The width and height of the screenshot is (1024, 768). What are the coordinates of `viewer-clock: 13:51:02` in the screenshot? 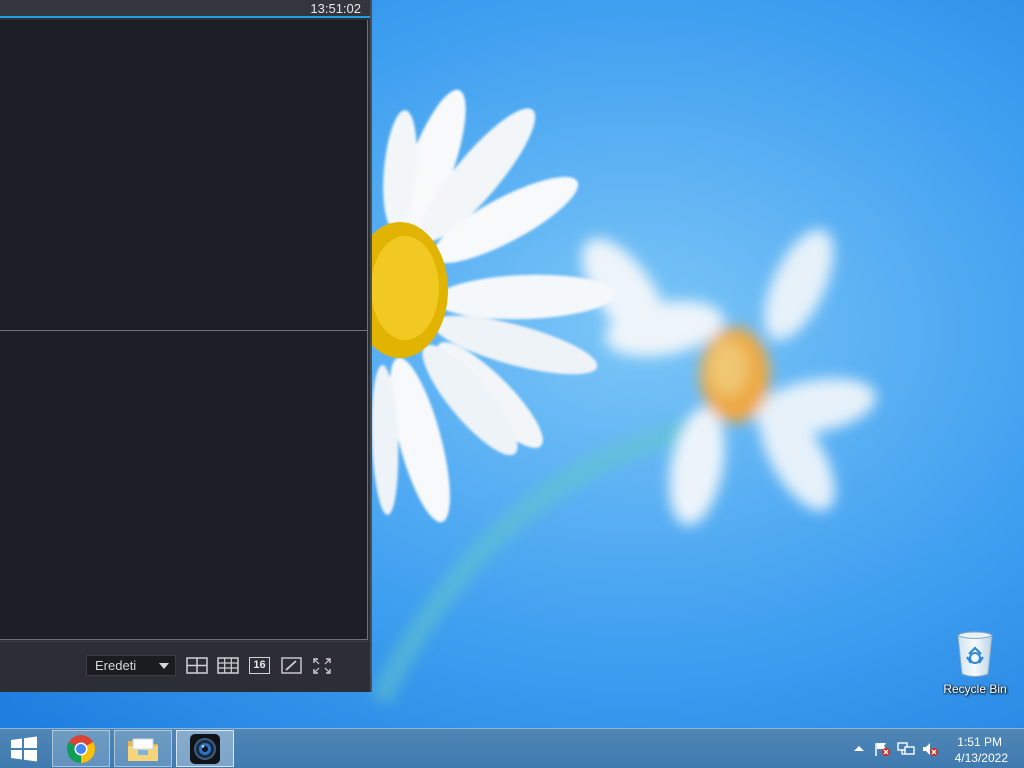 It's located at (335, 8).